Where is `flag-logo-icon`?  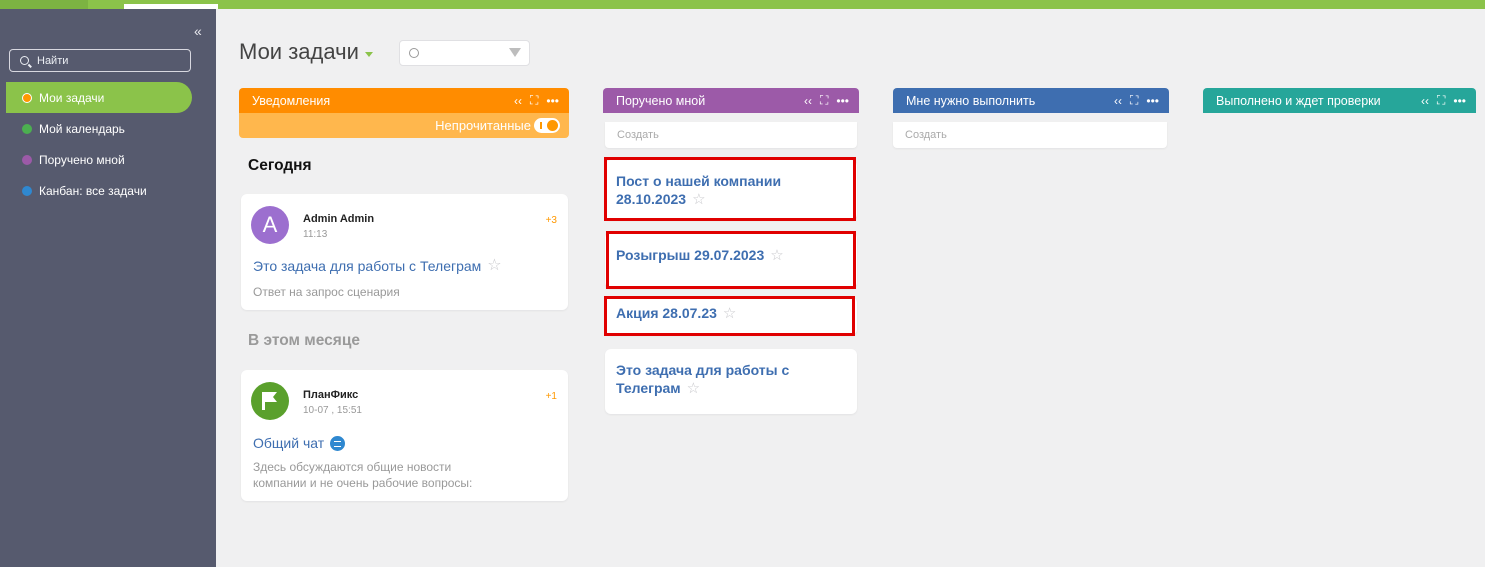
flag-logo-icon is located at coordinates (269, 401).